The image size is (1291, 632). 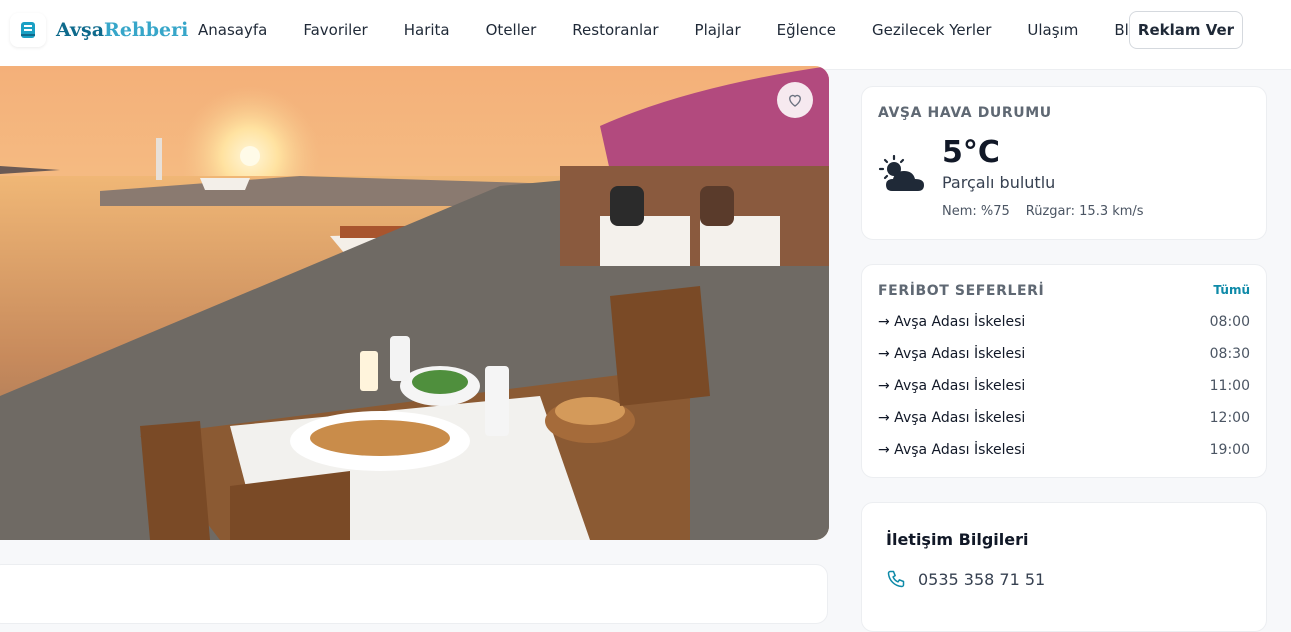 I want to click on ferry-time: 19:00, so click(x=1229, y=450).